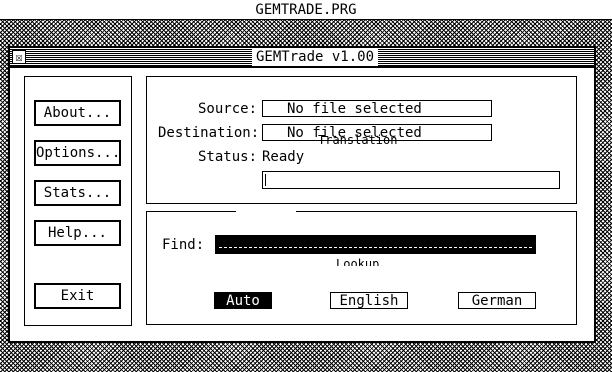 This screenshot has height=372, width=612. I want to click on source-label: Source:, so click(228, 109).